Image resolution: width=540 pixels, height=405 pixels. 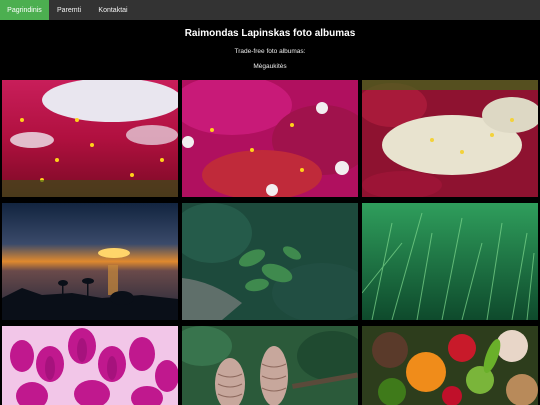 I want to click on photo-green-grass, so click(x=450, y=261).